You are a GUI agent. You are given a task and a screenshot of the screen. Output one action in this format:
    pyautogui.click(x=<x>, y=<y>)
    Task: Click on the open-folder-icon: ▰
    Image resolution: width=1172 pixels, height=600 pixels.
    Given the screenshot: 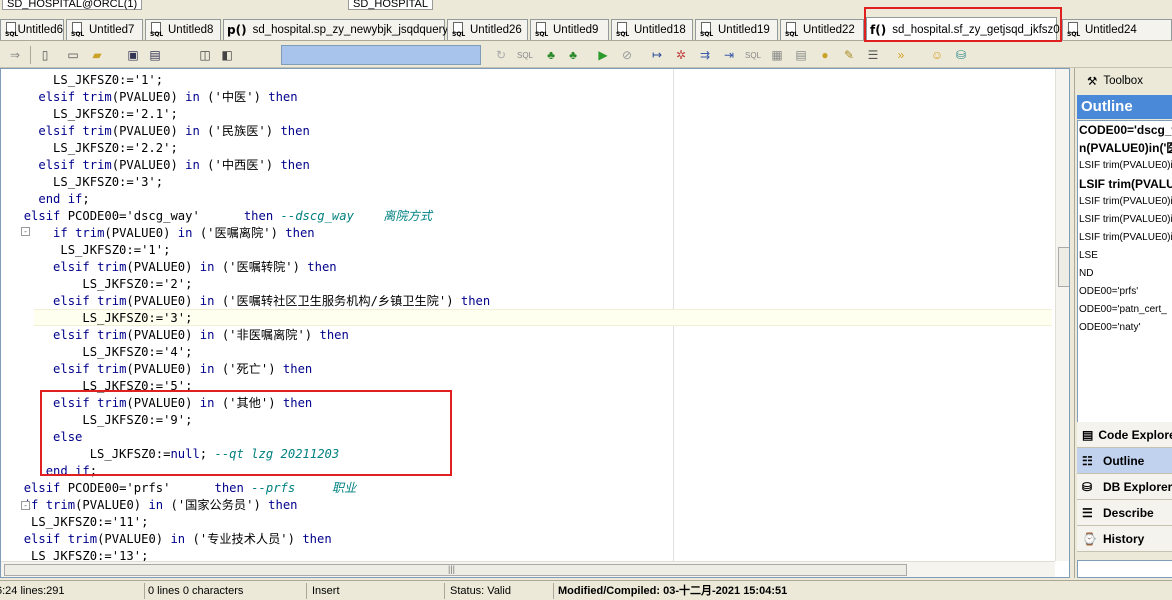 What is the action you would take?
    pyautogui.click(x=97, y=55)
    